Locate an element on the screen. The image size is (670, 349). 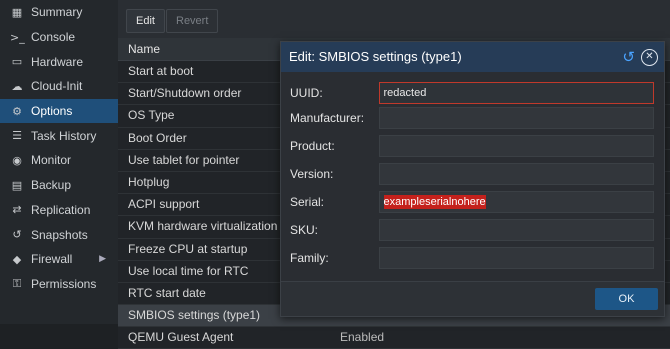
row-label: QEMU Guest Agent is located at coordinates (181, 337).